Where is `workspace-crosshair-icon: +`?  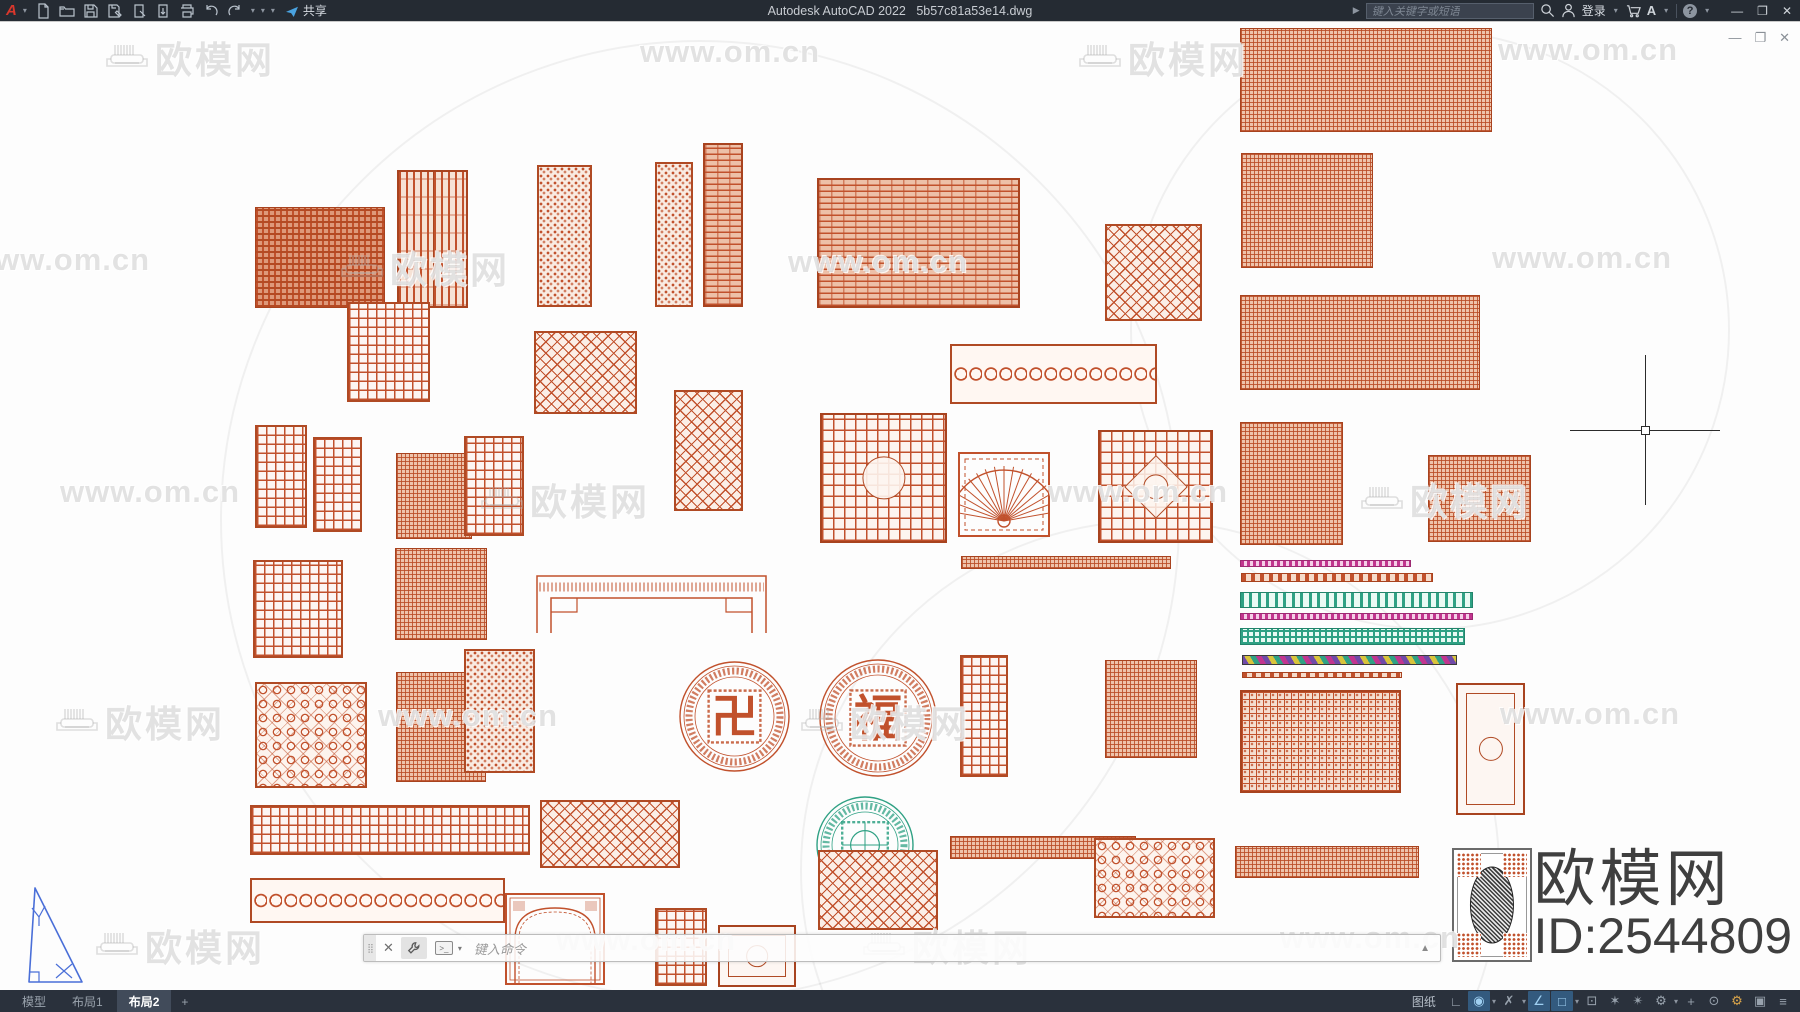
workspace-crosshair-icon: + is located at coordinates (1691, 1001).